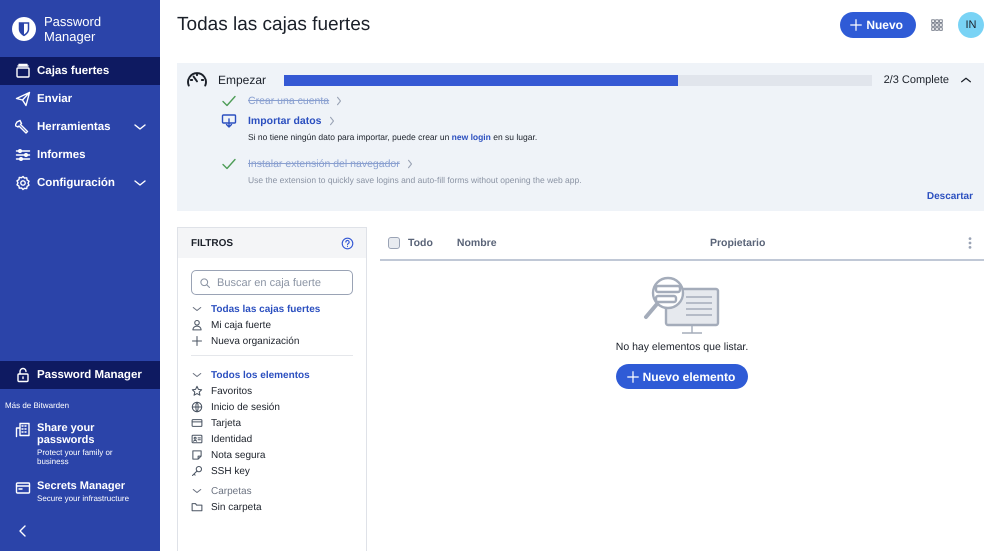  Describe the element at coordinates (833, 243) in the screenshot. I see `column-header: Propietario` at that location.